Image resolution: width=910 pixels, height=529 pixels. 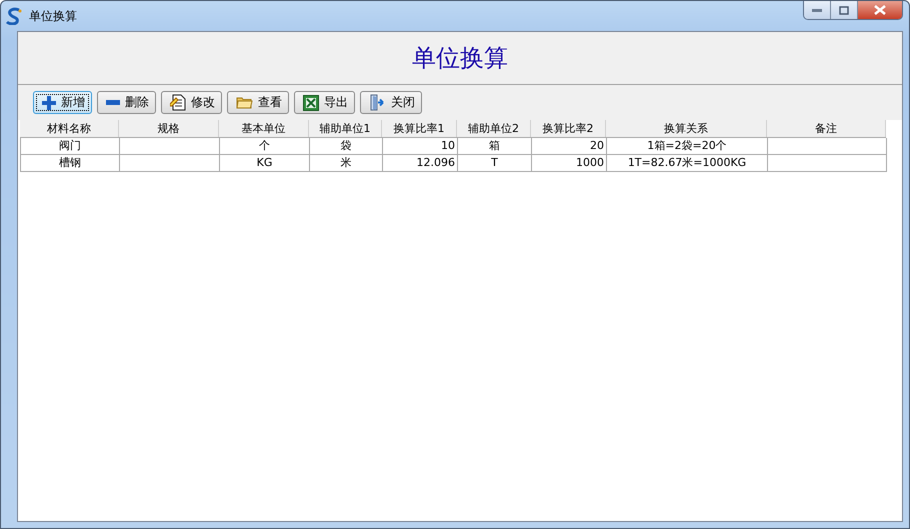 What do you see at coordinates (687, 162) in the screenshot?
I see `table-cell: 1T=82.67米=1000KG` at bounding box center [687, 162].